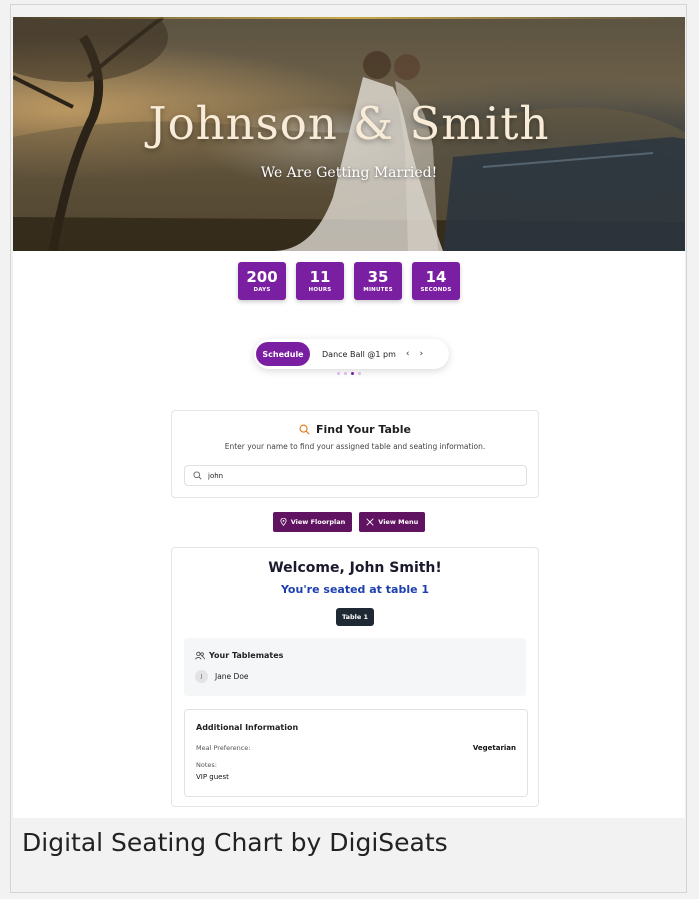  I want to click on countdown-value: 35, so click(378, 277).